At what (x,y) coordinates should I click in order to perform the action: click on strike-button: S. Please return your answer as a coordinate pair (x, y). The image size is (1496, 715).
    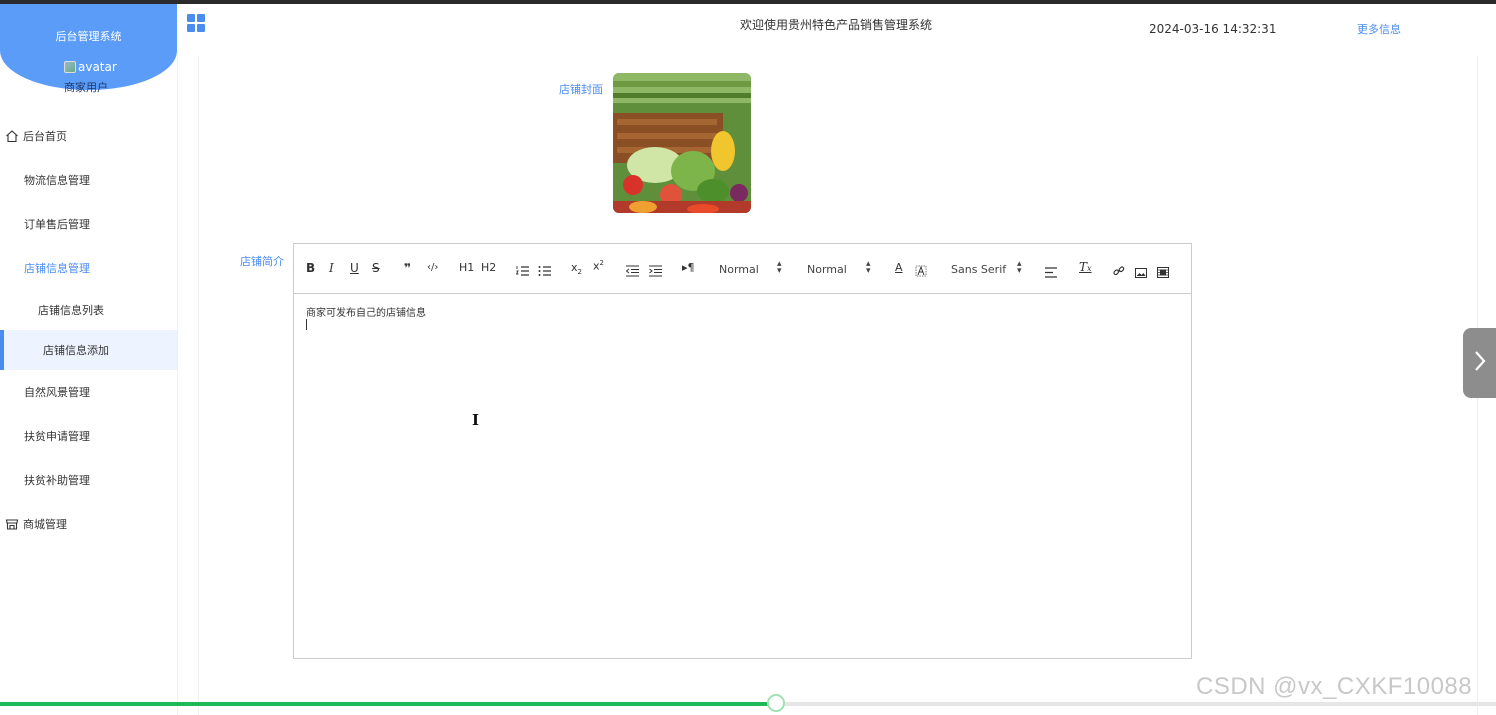
    Looking at the image, I should click on (376, 268).